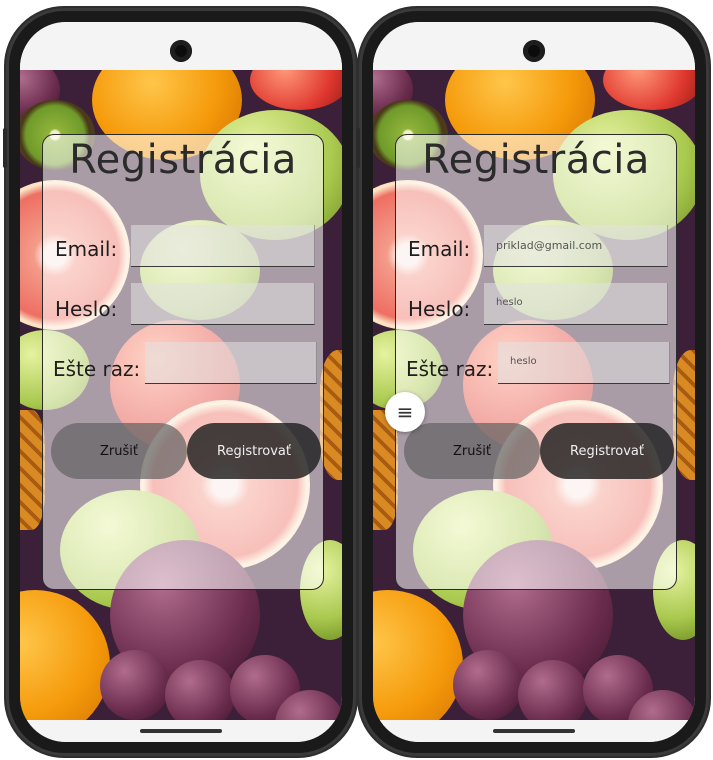 The image size is (713, 760). What do you see at coordinates (576, 304) in the screenshot?
I see `password-field: heslo` at bounding box center [576, 304].